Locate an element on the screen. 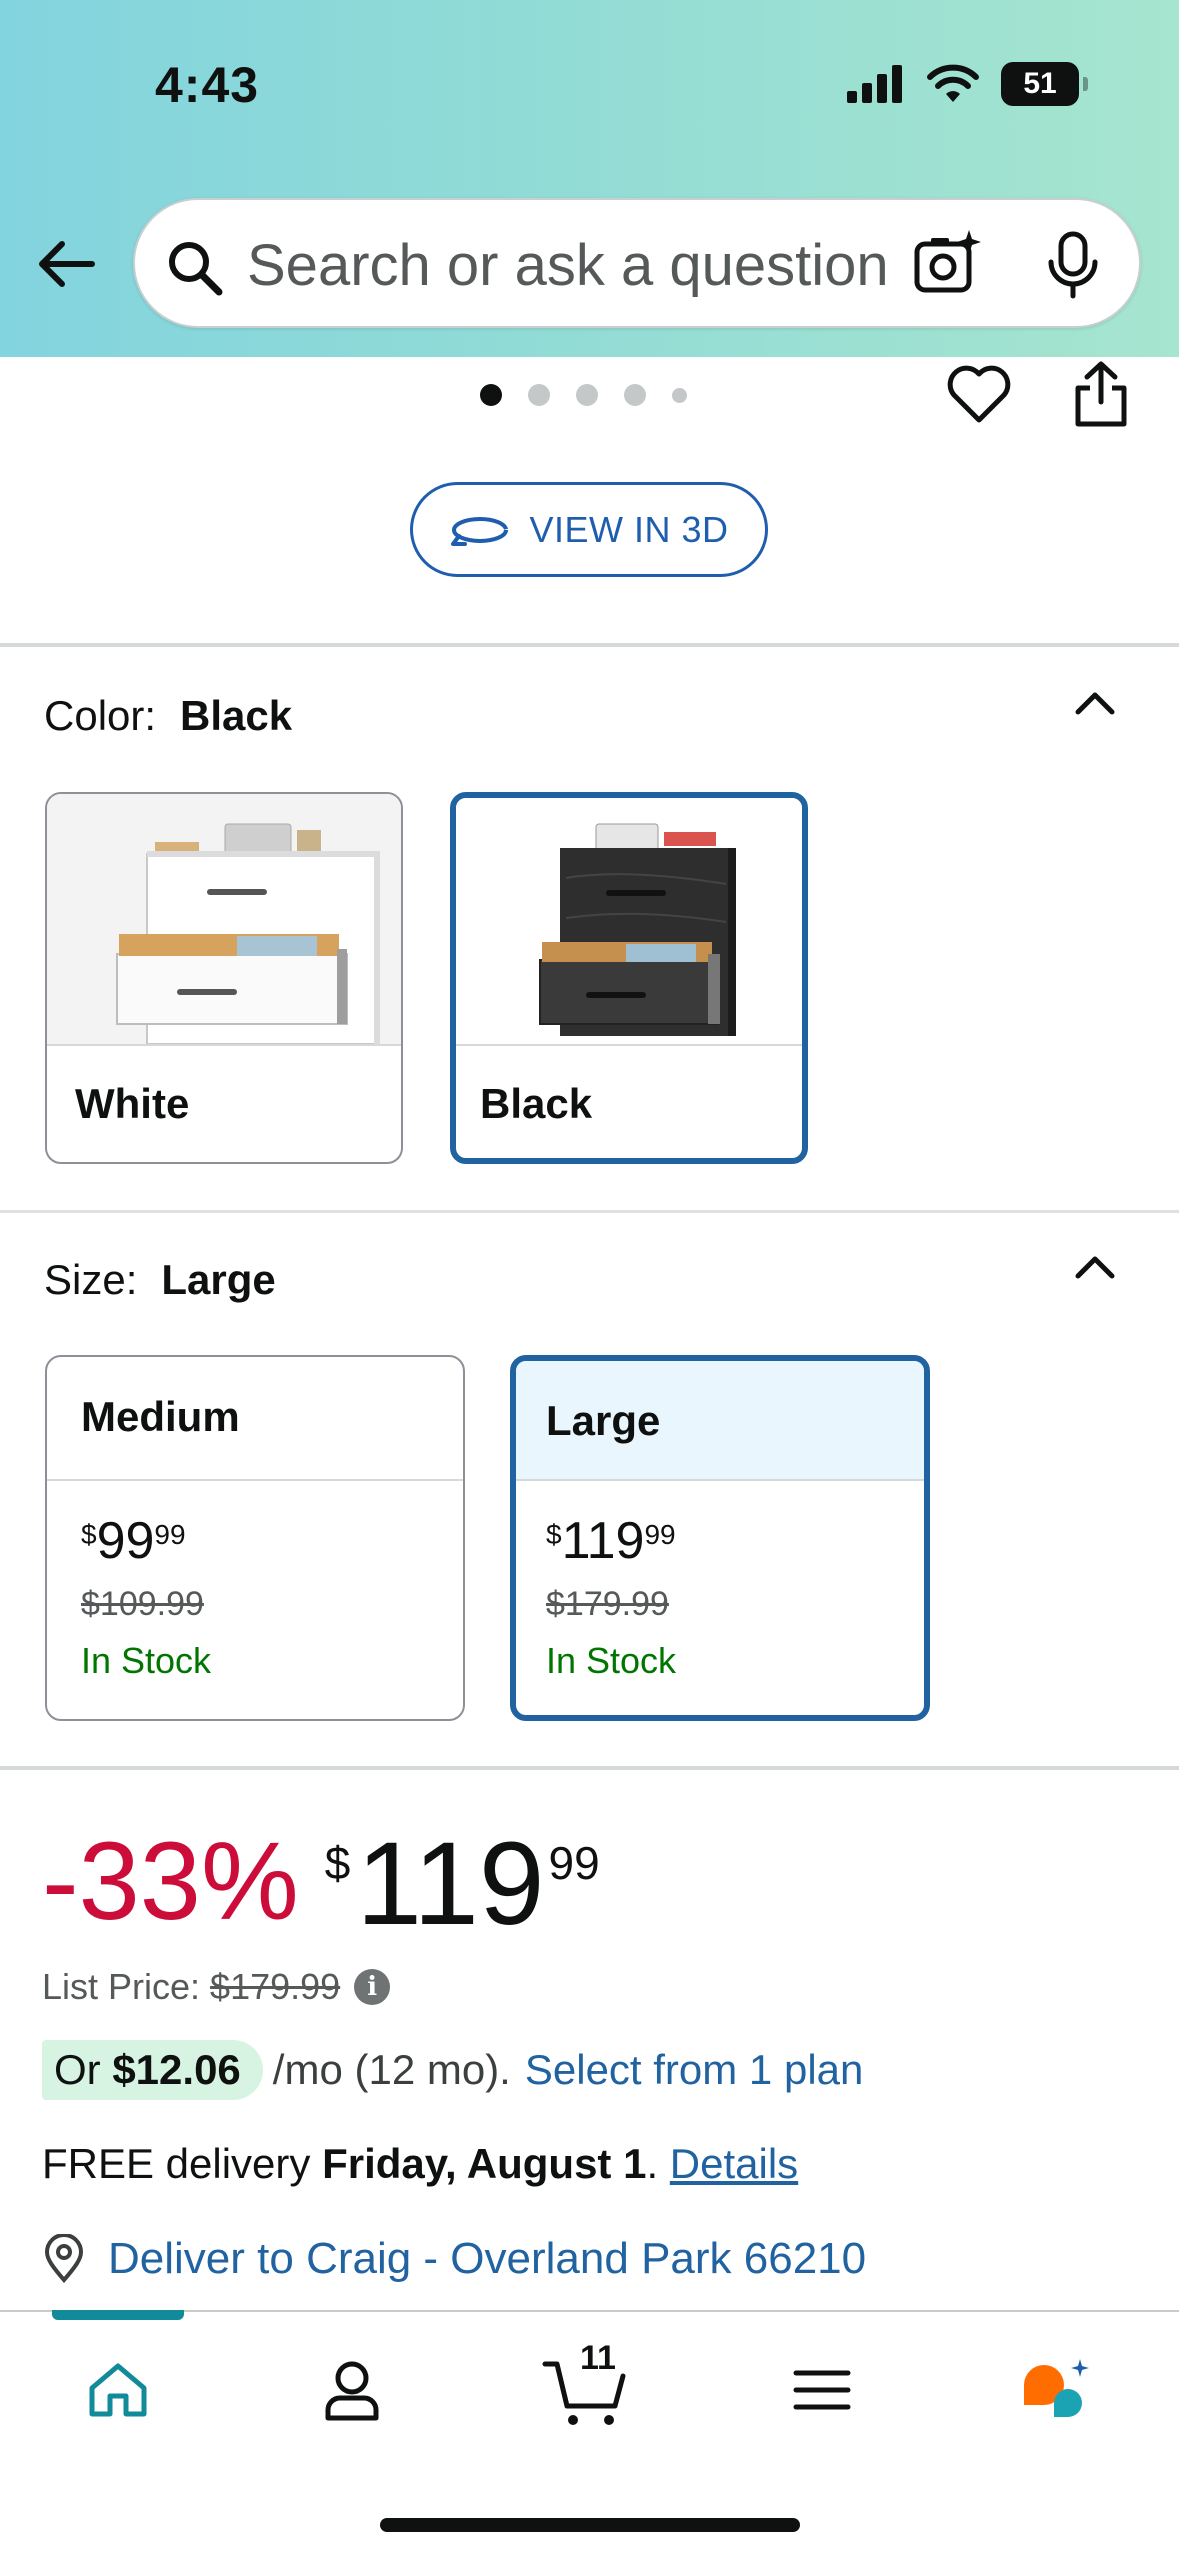  account-icon is located at coordinates (352, 2391).